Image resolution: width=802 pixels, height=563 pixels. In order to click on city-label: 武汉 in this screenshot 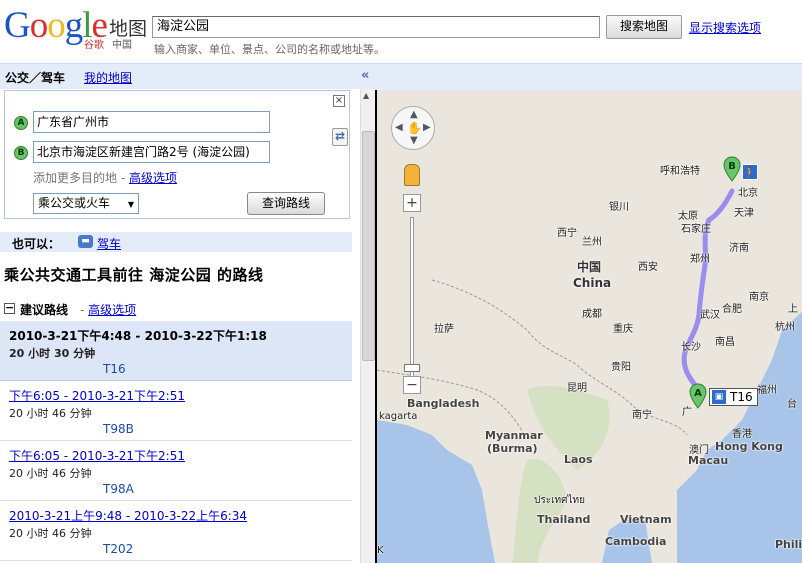, I will do `click(710, 315)`.